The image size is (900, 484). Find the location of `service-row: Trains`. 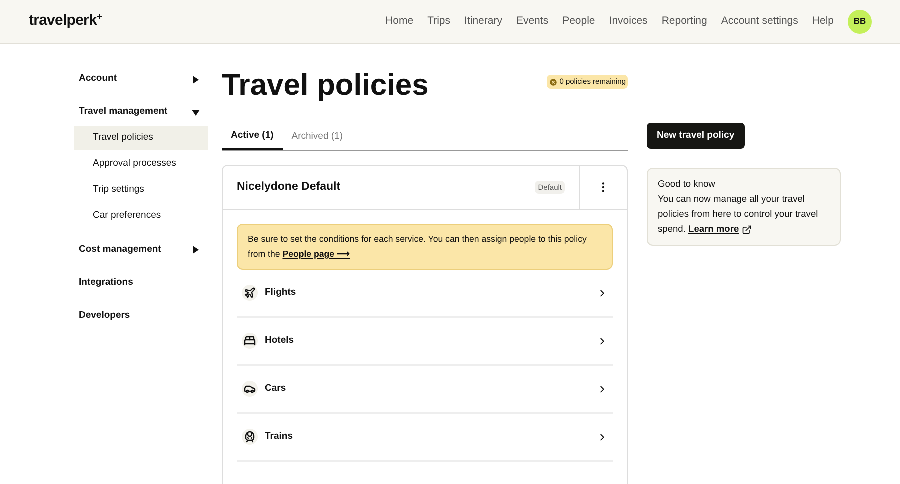

service-row: Trains is located at coordinates (425, 438).